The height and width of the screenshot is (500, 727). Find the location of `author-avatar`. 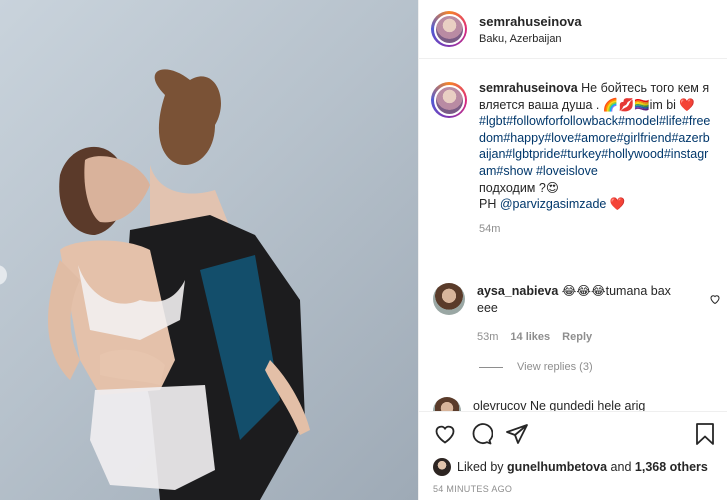

author-avatar is located at coordinates (449, 29).